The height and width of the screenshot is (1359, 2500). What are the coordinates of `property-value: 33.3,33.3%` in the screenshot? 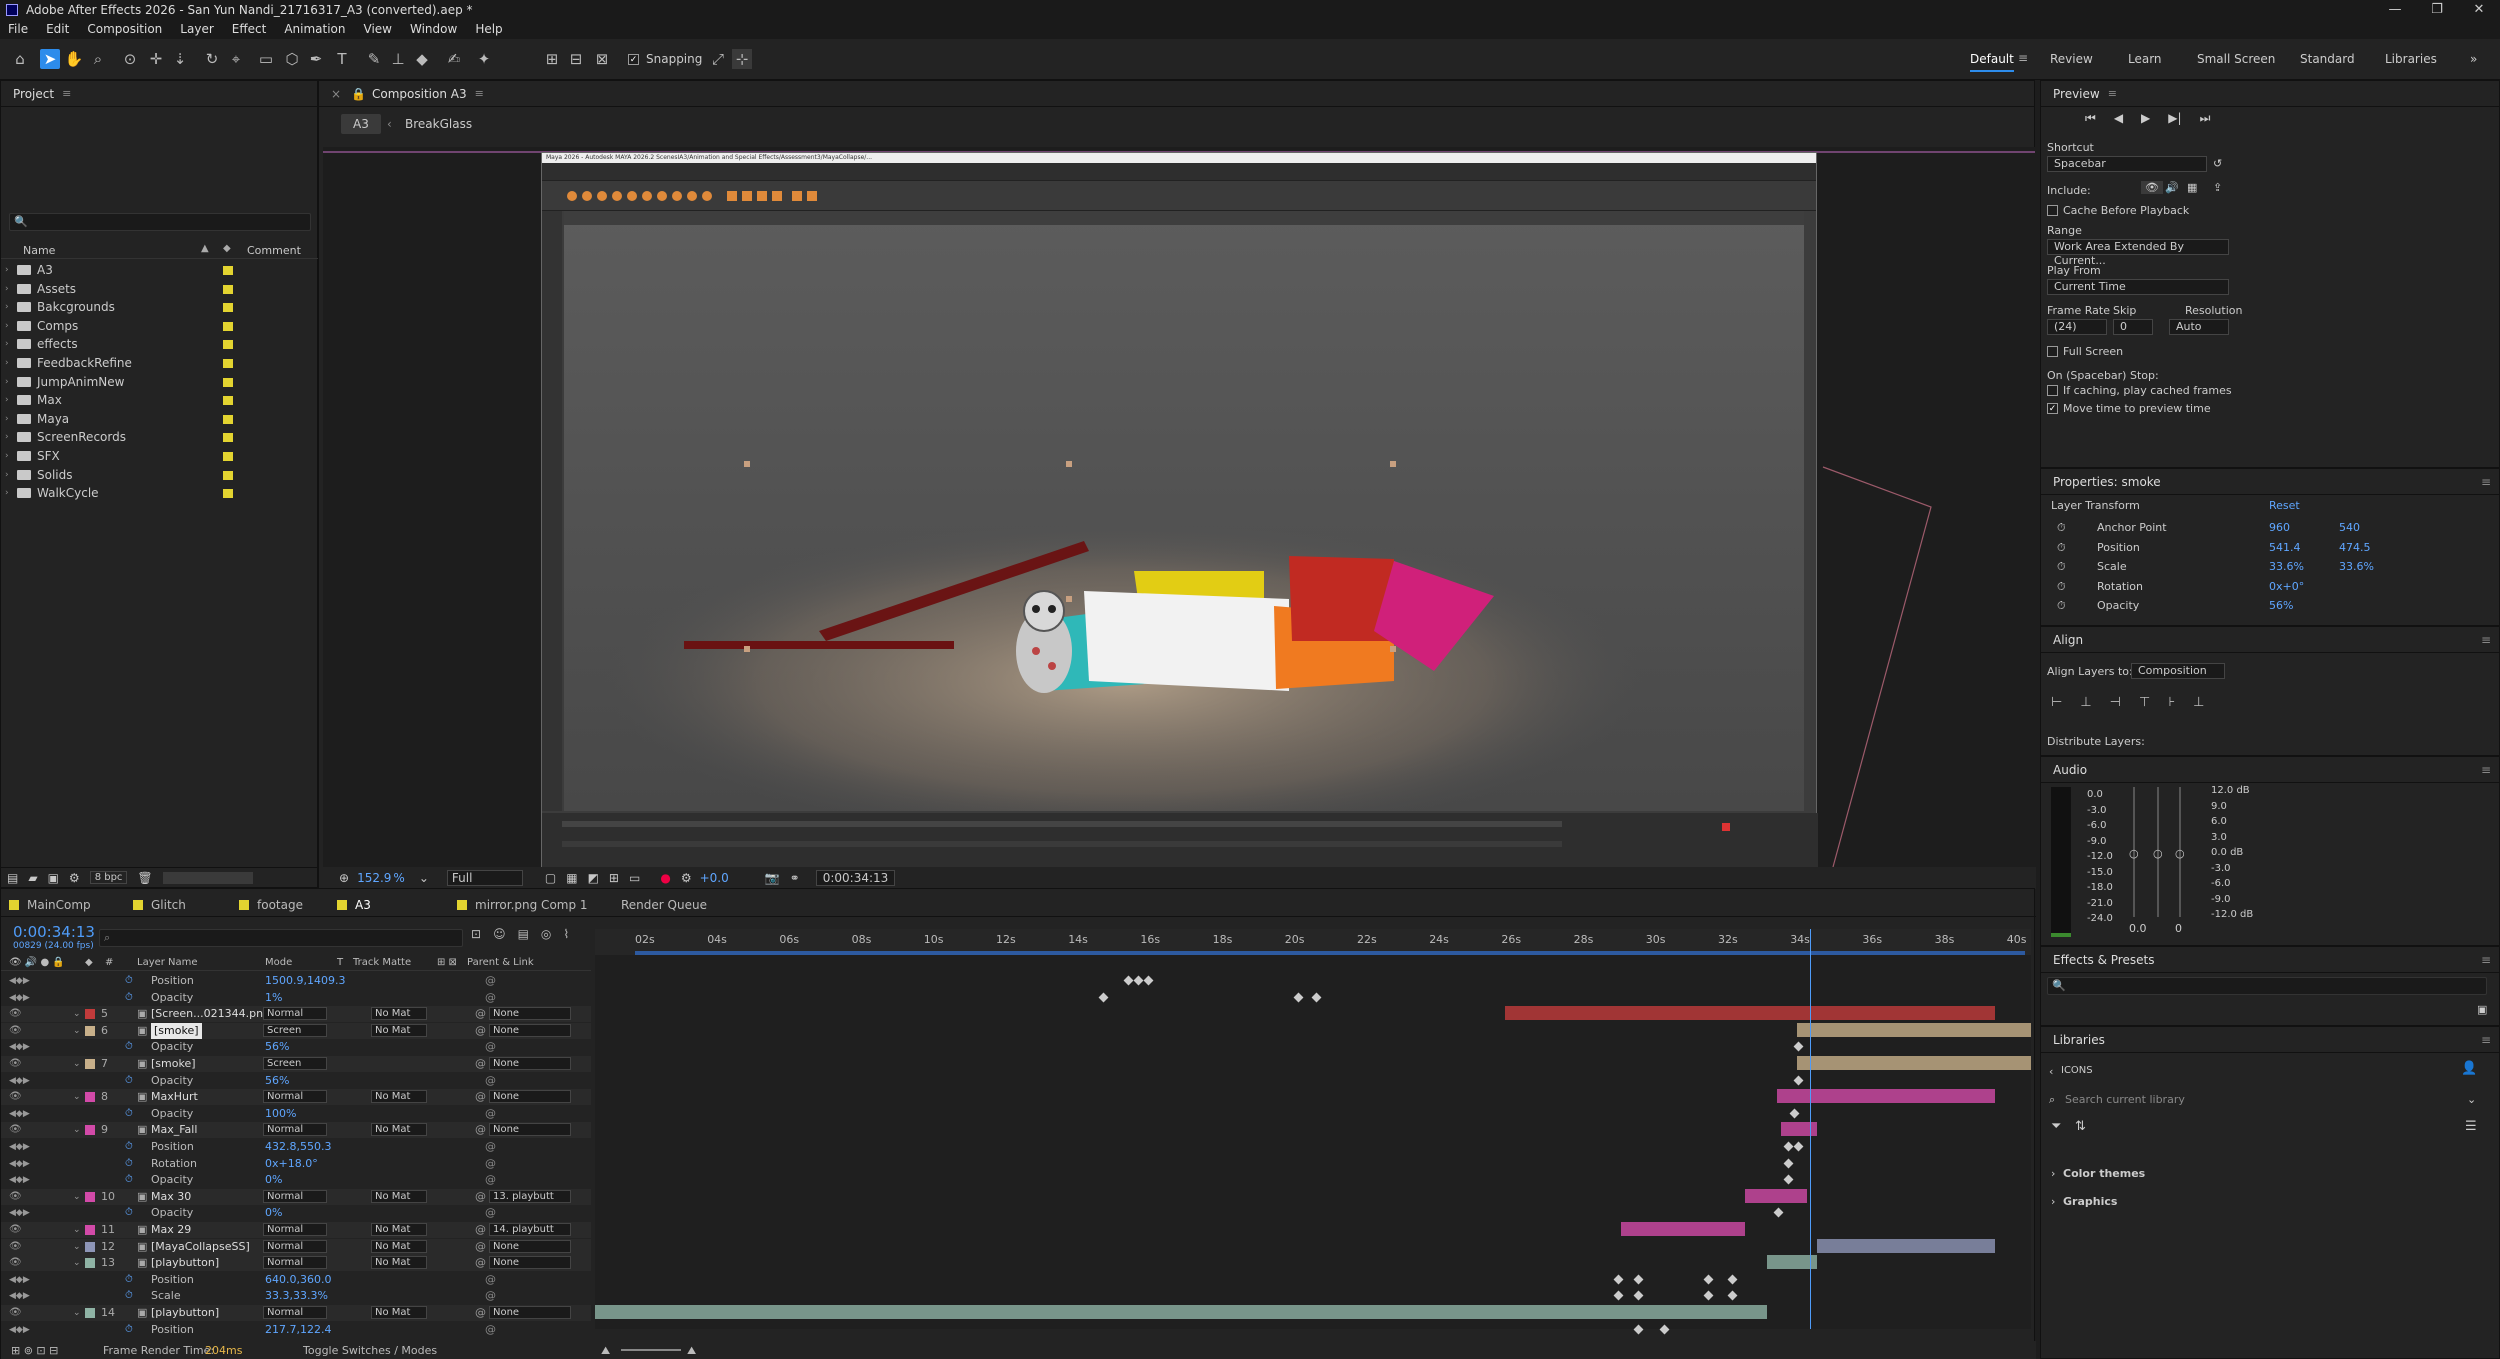 It's located at (296, 1296).